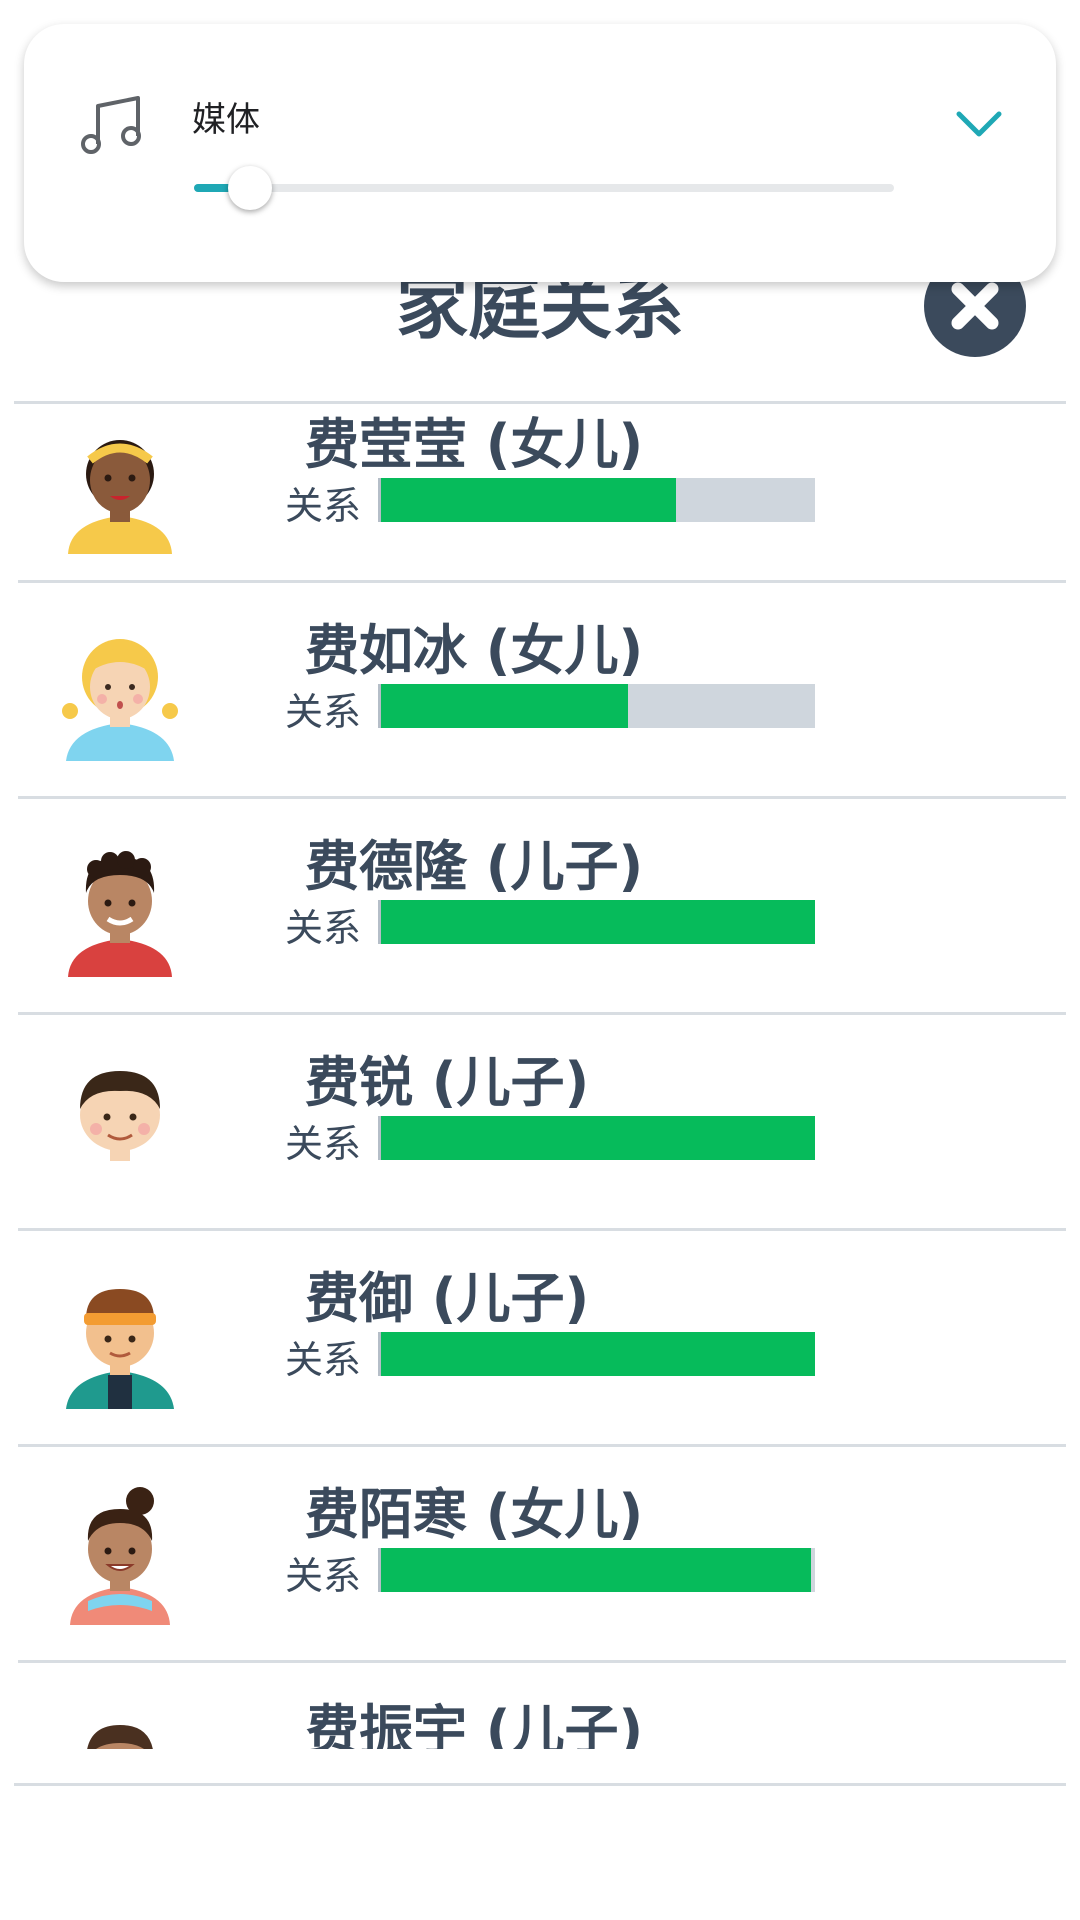 This screenshot has width=1080, height=1920. Describe the element at coordinates (474, 650) in the screenshot. I see `member-name: 费如冰 (女儿)` at that location.